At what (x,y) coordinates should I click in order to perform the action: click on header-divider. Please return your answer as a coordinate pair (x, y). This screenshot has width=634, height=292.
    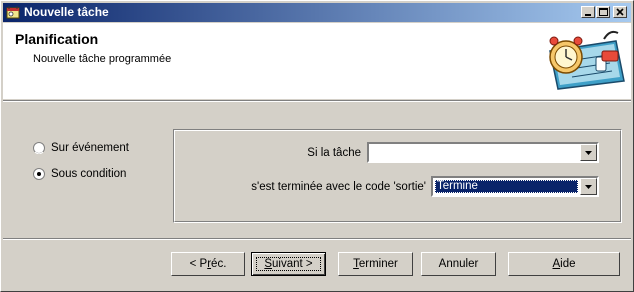
    Looking at the image, I should click on (317, 101).